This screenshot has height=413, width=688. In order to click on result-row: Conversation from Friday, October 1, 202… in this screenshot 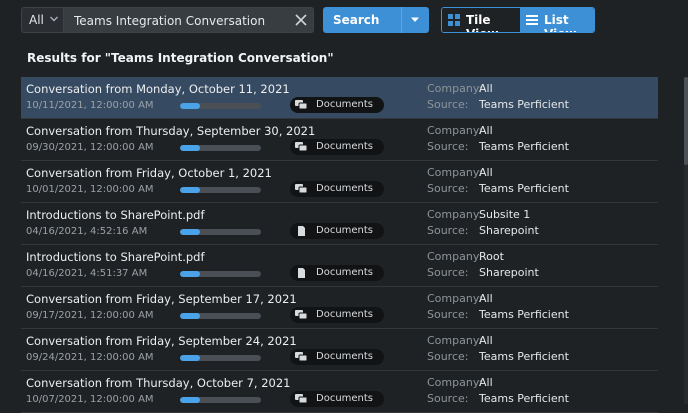, I will do `click(339, 182)`.